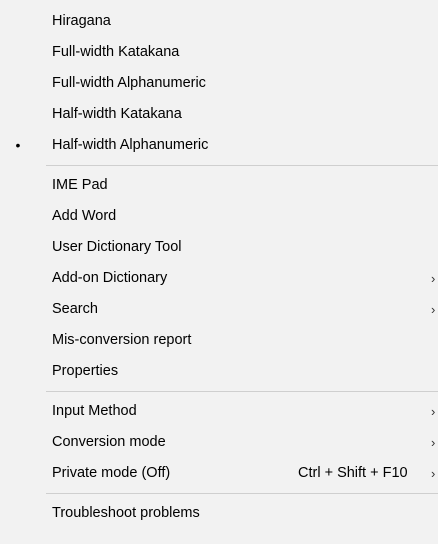 The width and height of the screenshot is (438, 544). Describe the element at coordinates (94, 411) in the screenshot. I see `menu-item-label: Input Method` at that location.